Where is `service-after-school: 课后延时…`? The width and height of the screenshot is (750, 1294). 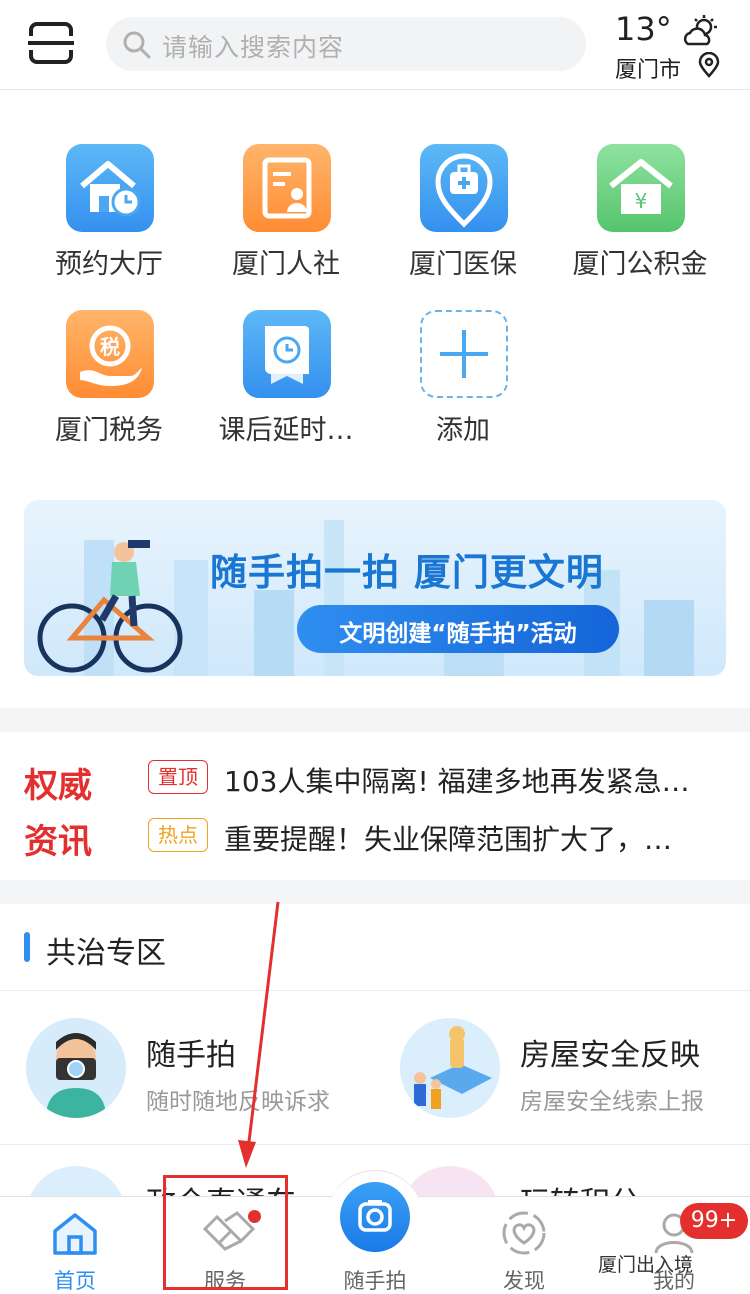
service-after-school: 课后延时… is located at coordinates (286, 385).